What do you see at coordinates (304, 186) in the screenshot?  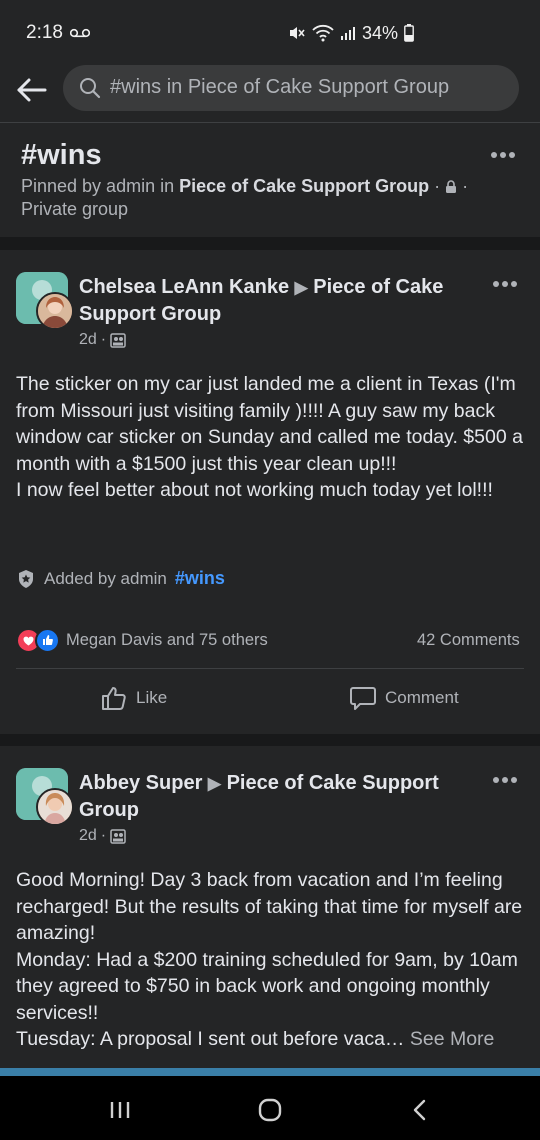 I see `group-link: Piece of Cake Support Group` at bounding box center [304, 186].